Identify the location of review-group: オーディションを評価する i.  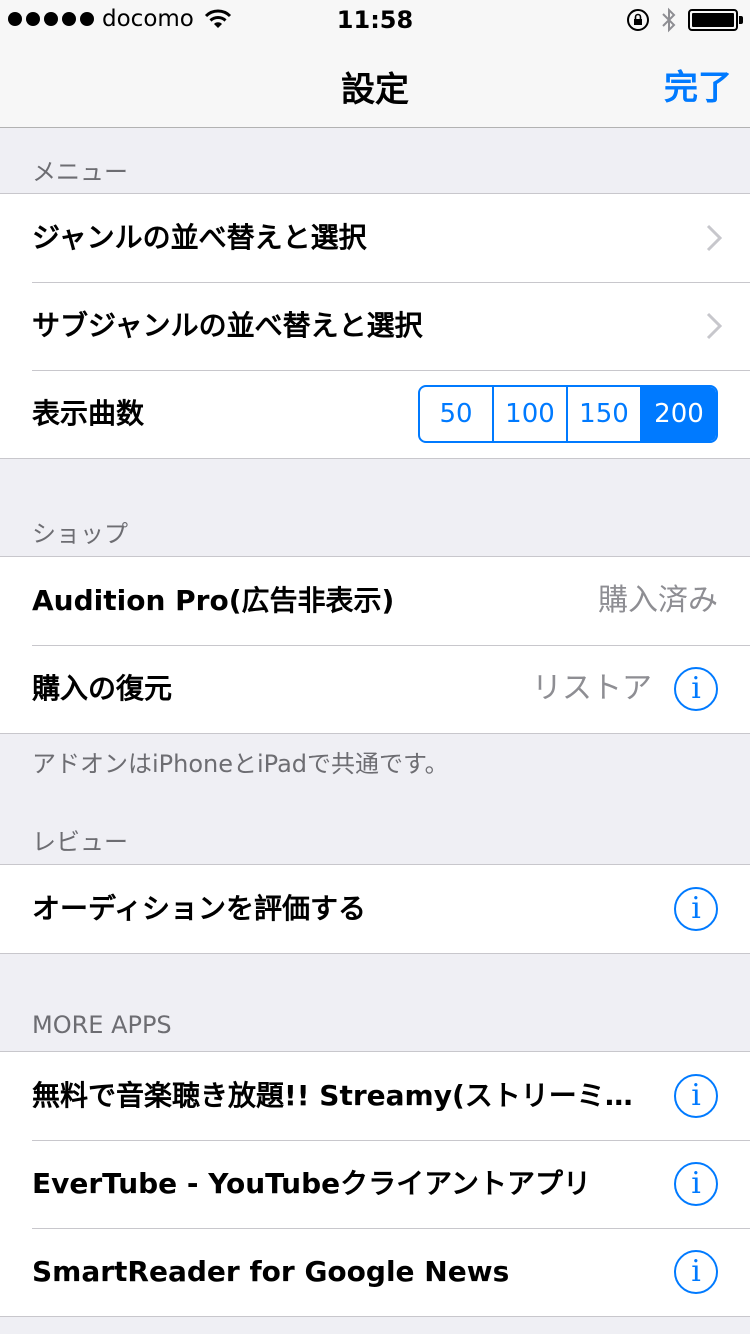
(375, 909).